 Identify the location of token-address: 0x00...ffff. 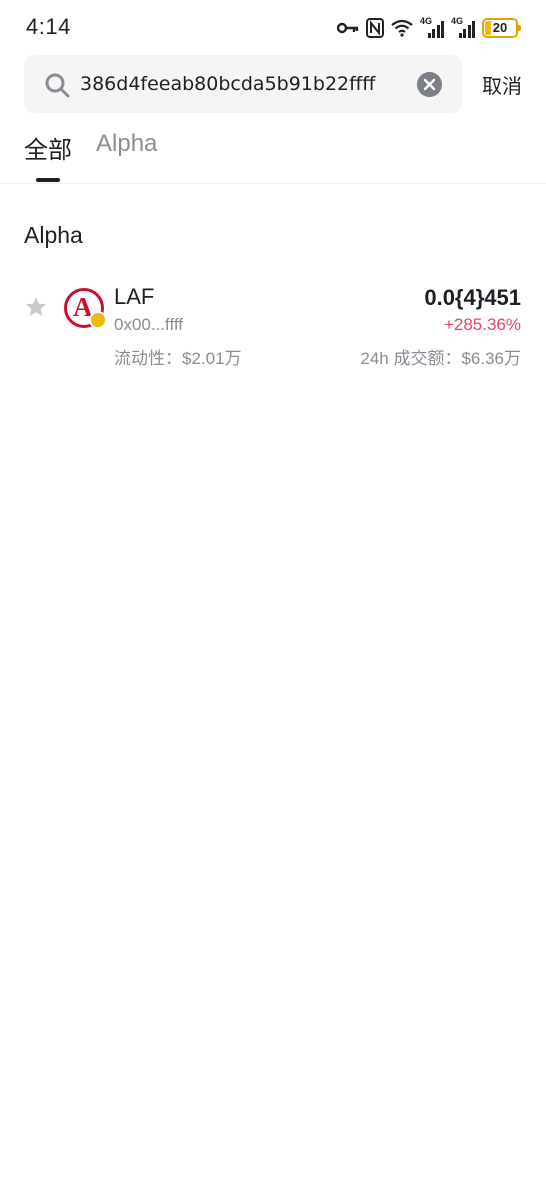
(149, 324).